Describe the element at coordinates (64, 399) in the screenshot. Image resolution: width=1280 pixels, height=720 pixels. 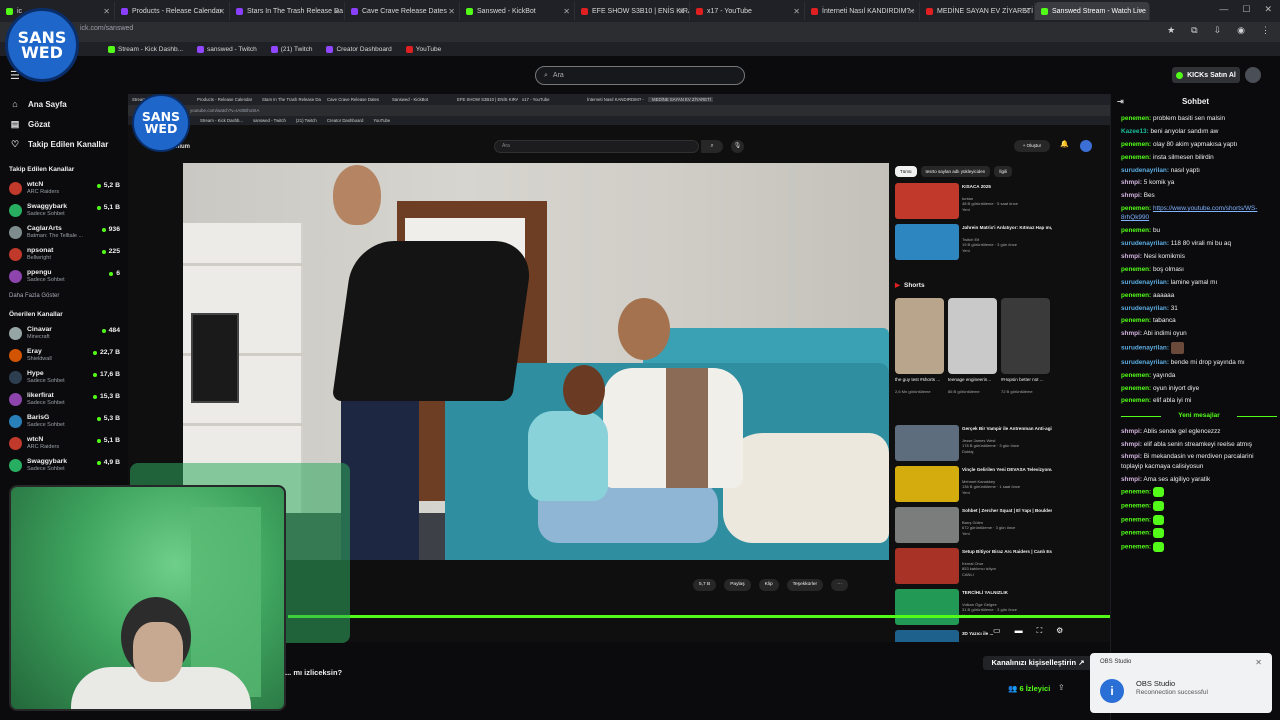
I see `channel-item: likerfirat Sadece Sohbet 15,3 B` at that location.